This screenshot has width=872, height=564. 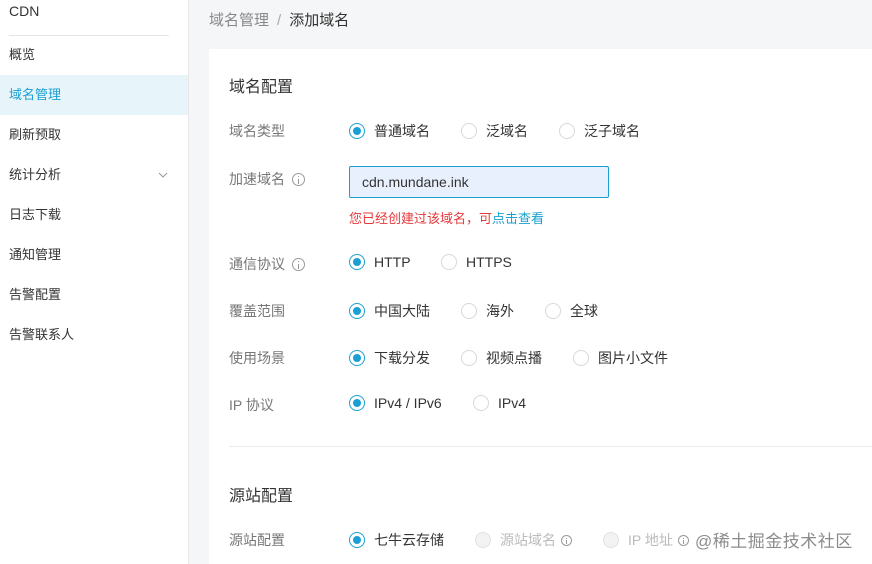 I want to click on sidebar-item-alert-contacts: 告警联系人, so click(x=94, y=335).